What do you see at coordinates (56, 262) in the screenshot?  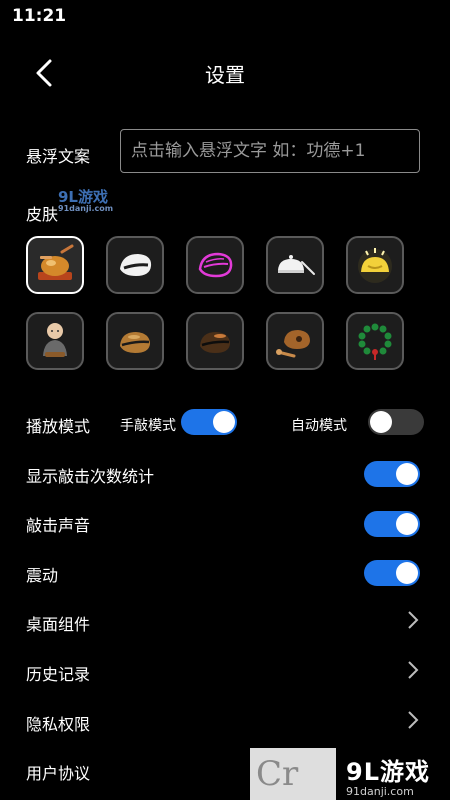 I see `wooden-fish-stand-icon` at bounding box center [56, 262].